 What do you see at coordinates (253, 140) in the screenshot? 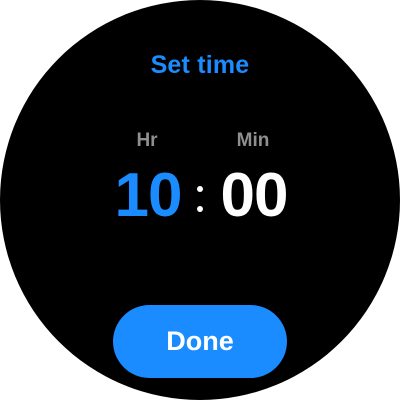
I see `minute-label: Min` at bounding box center [253, 140].